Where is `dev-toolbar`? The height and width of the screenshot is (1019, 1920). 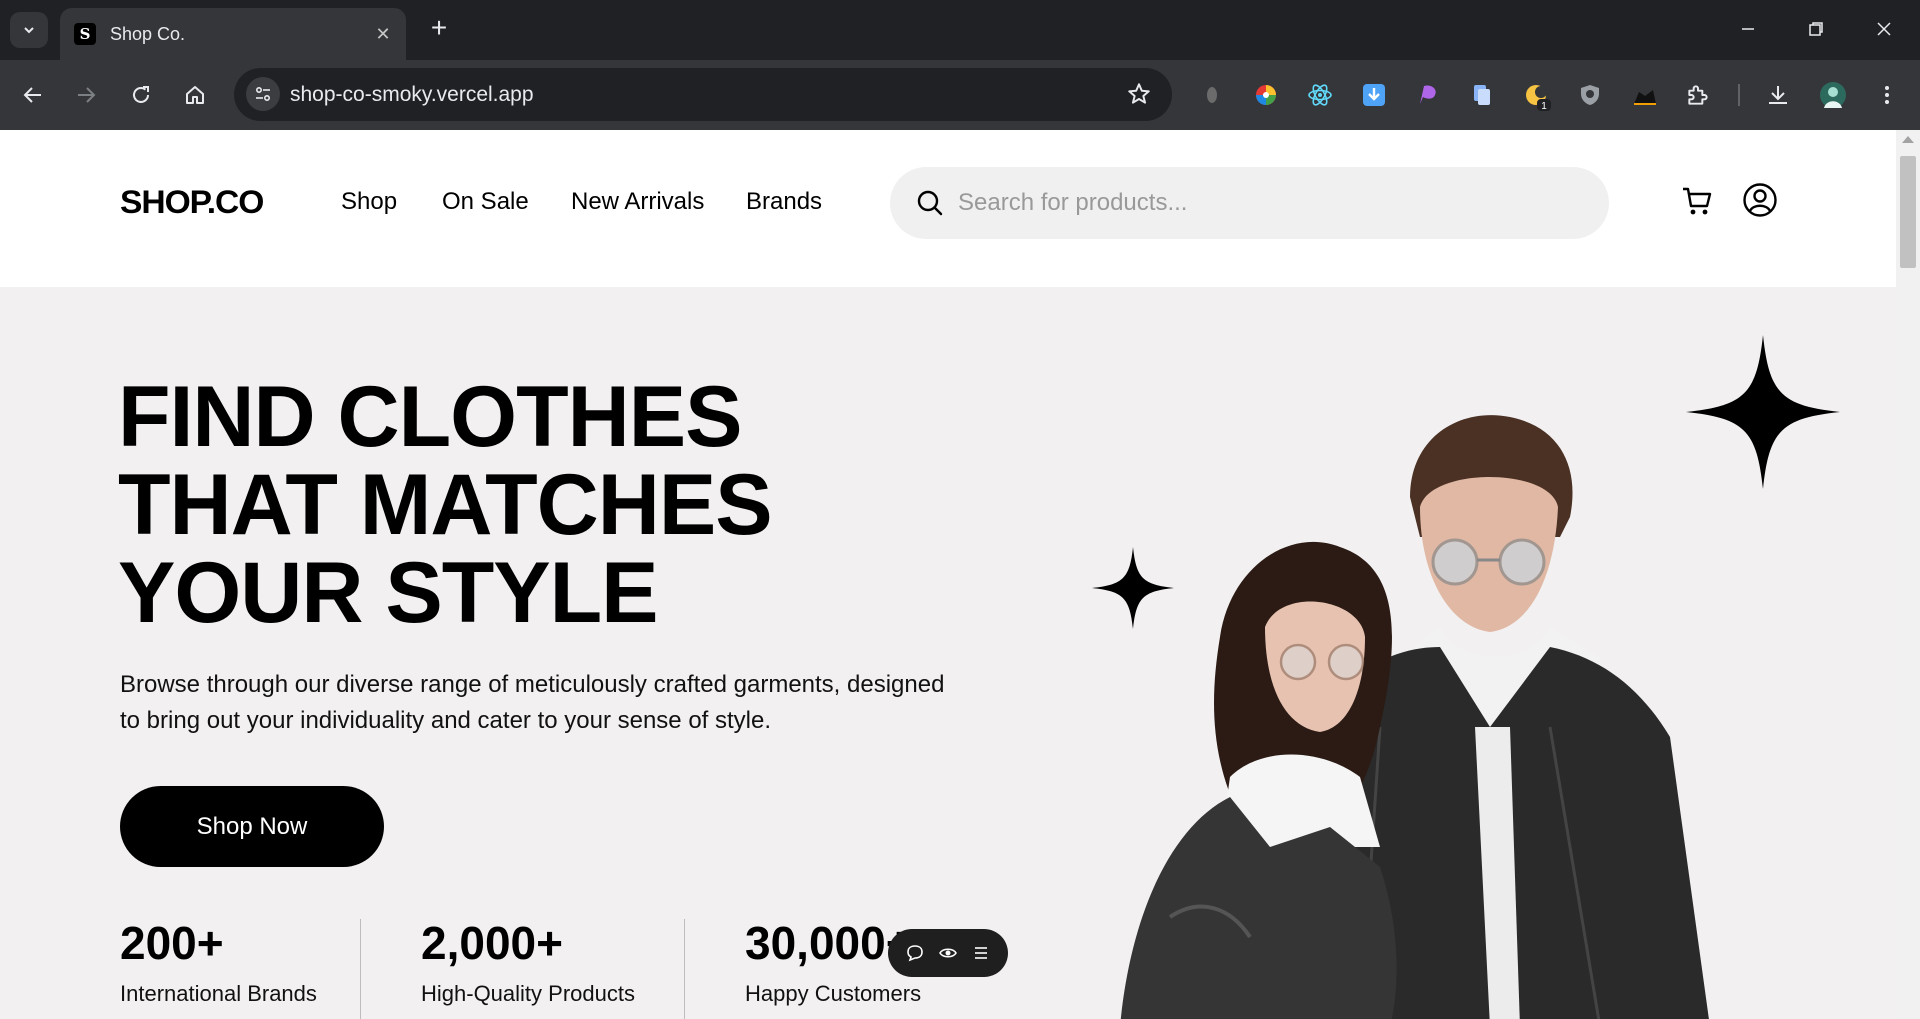
dev-toolbar is located at coordinates (948, 953).